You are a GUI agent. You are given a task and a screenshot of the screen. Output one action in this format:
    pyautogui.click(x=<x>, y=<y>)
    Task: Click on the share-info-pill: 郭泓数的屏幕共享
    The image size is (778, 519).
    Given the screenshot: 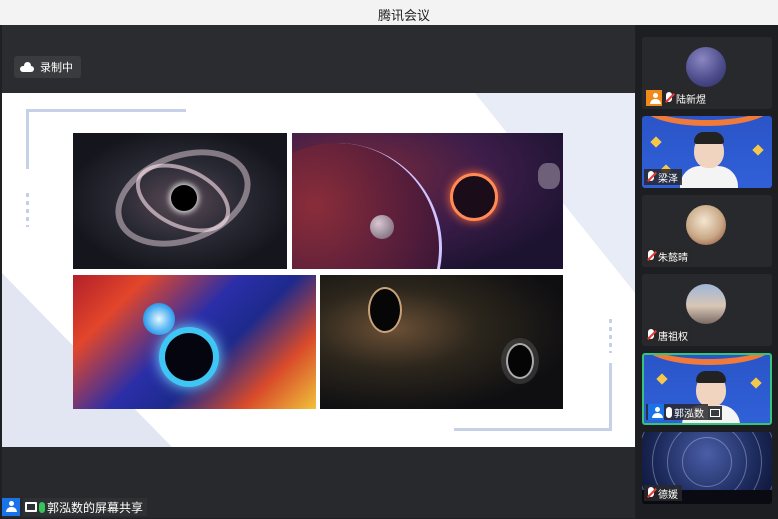 What is the action you would take?
    pyautogui.click(x=85, y=507)
    